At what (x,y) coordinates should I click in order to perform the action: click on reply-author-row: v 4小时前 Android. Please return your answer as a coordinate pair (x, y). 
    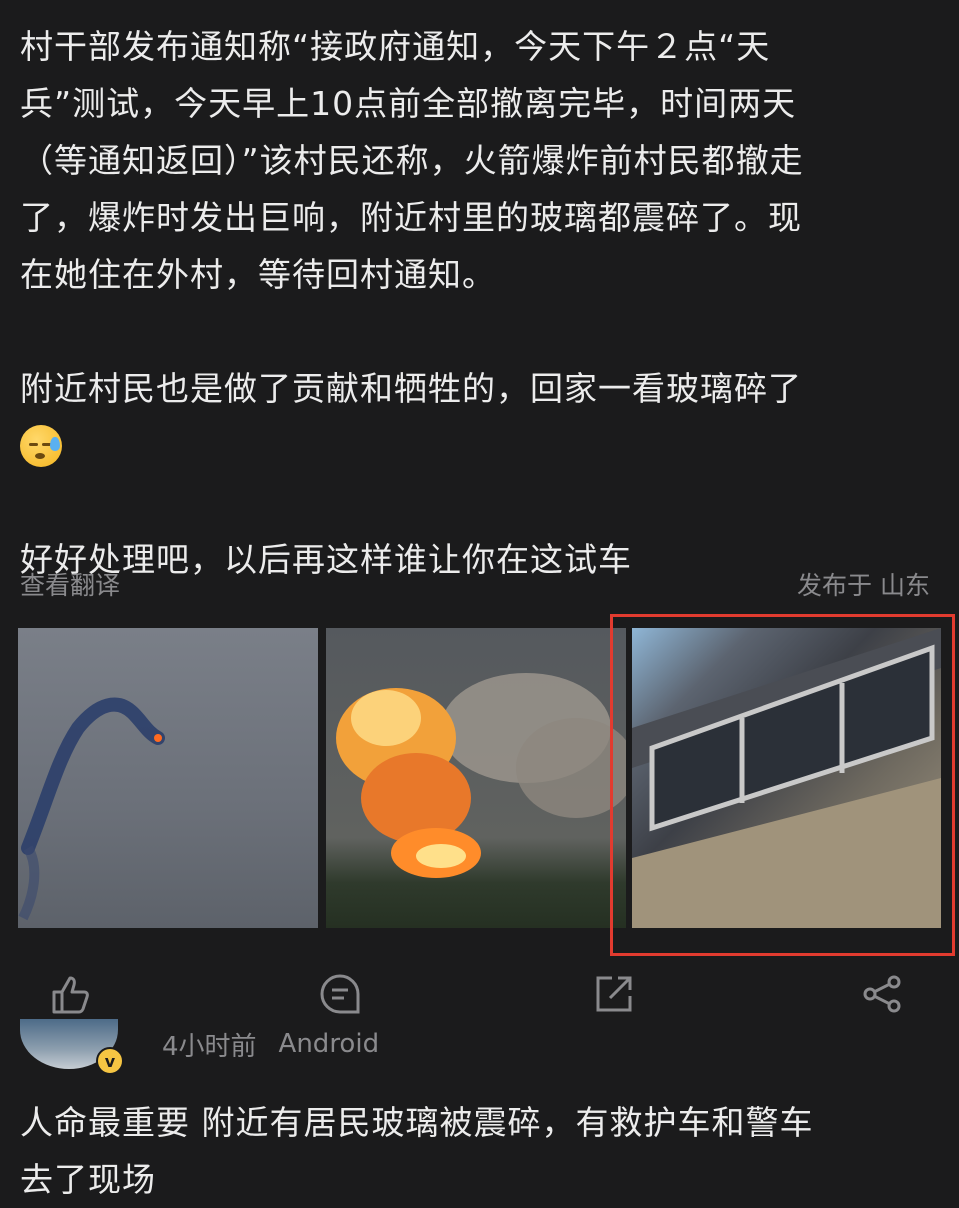
    Looking at the image, I should click on (200, 1044).